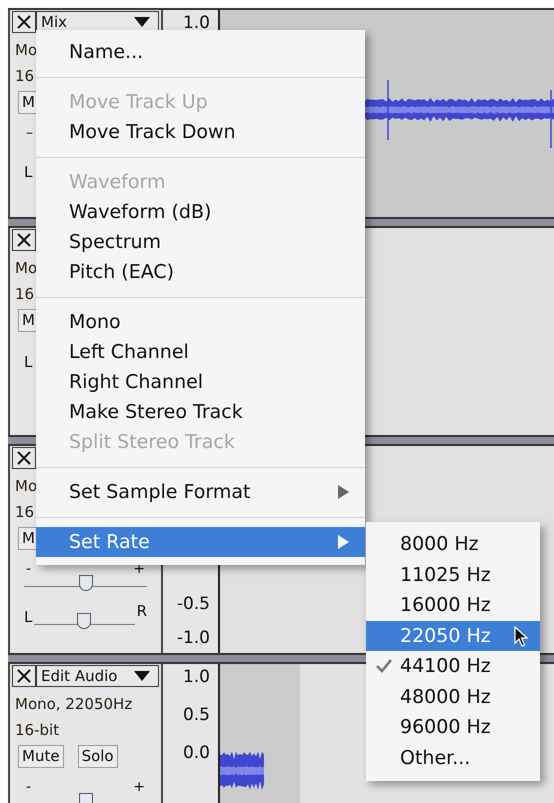 Image resolution: width=554 pixels, height=803 pixels. What do you see at coordinates (521, 637) in the screenshot?
I see `pointer-cursor-icon` at bounding box center [521, 637].